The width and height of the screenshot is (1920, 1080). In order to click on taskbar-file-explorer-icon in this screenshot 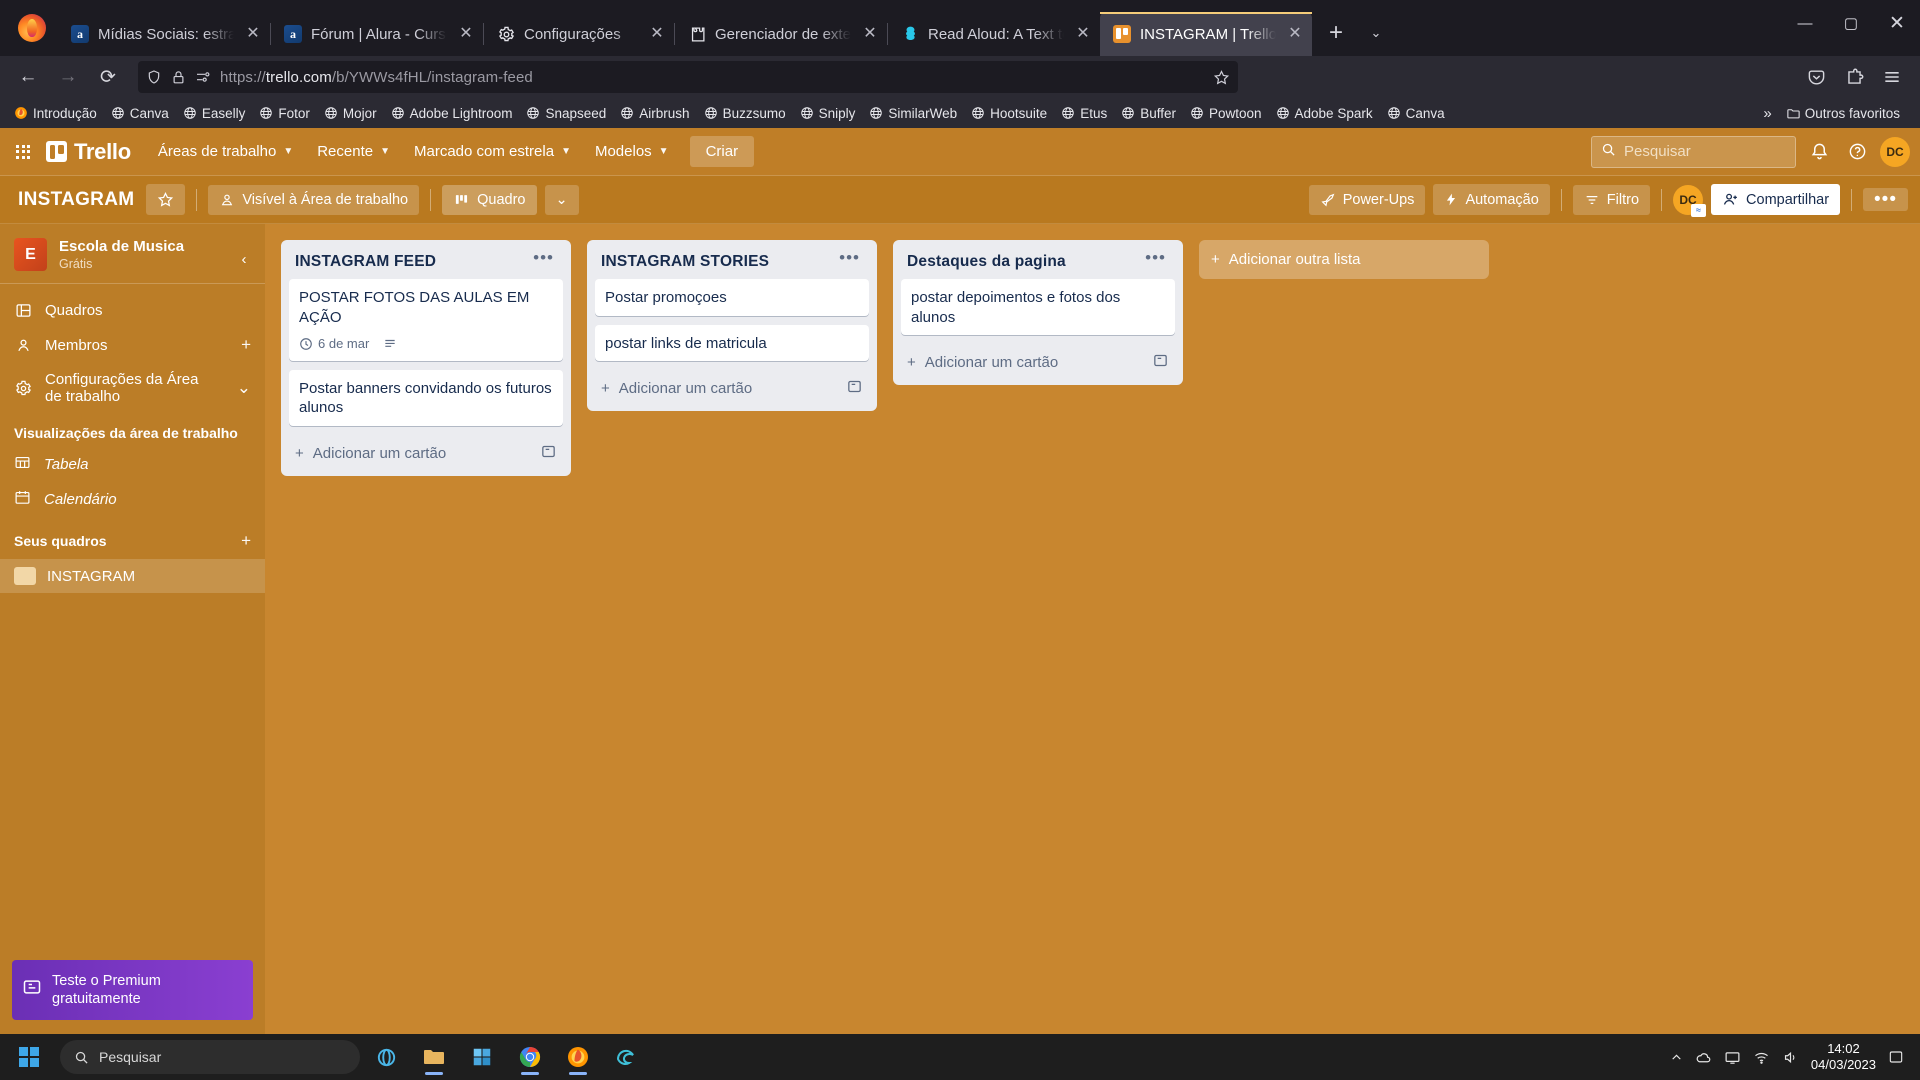, I will do `click(434, 1057)`.